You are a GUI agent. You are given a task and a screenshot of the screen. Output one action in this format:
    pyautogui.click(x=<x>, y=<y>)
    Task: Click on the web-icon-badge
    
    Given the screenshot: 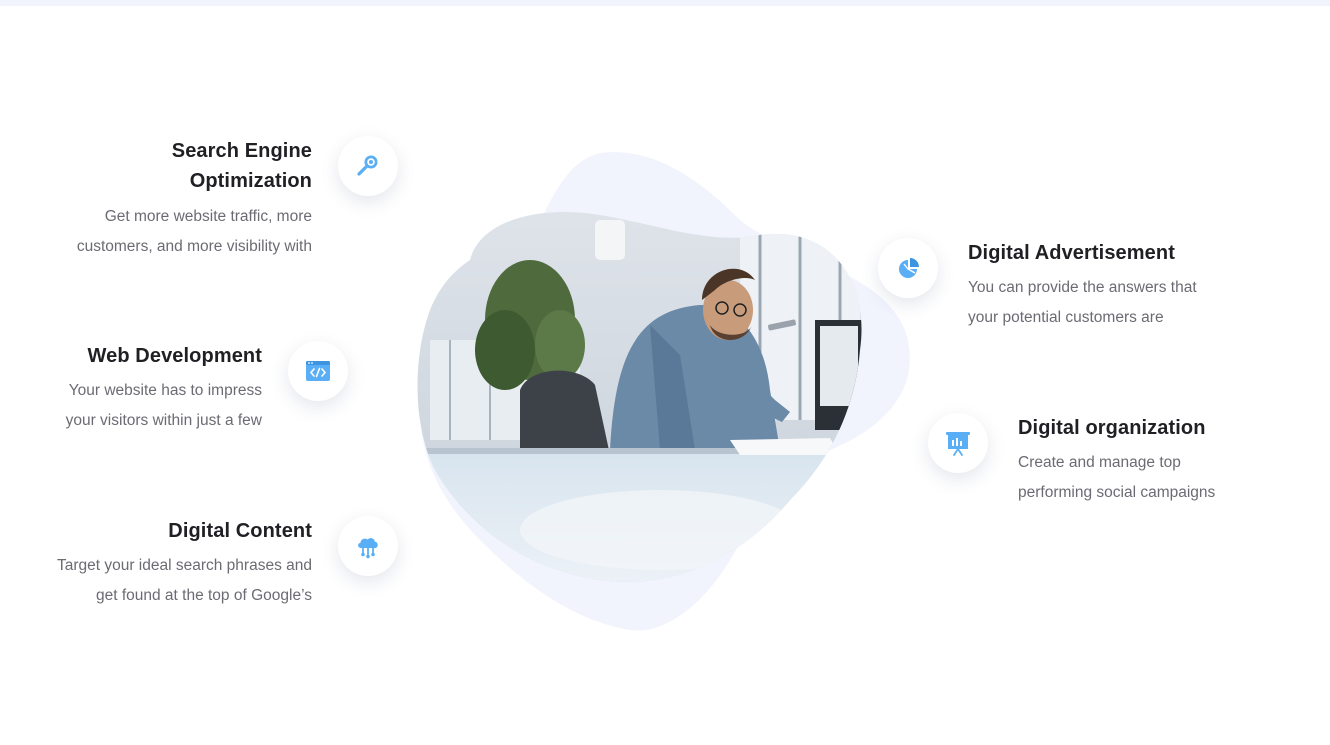 What is the action you would take?
    pyautogui.click(x=318, y=371)
    